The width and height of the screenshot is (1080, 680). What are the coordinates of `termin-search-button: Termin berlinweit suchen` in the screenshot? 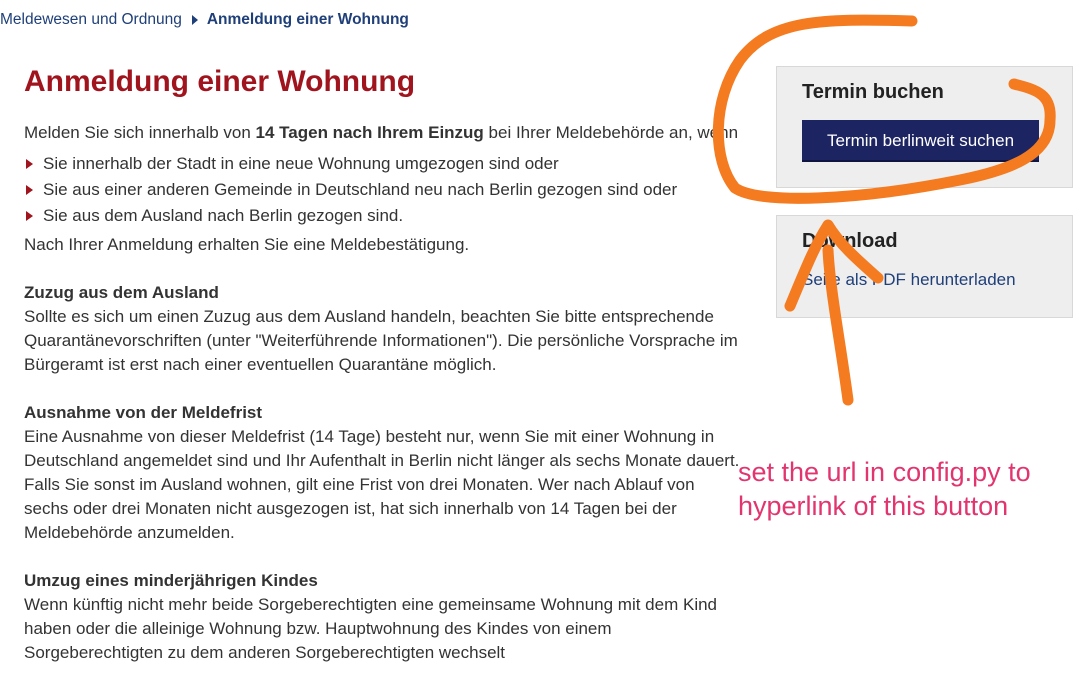 It's located at (920, 141).